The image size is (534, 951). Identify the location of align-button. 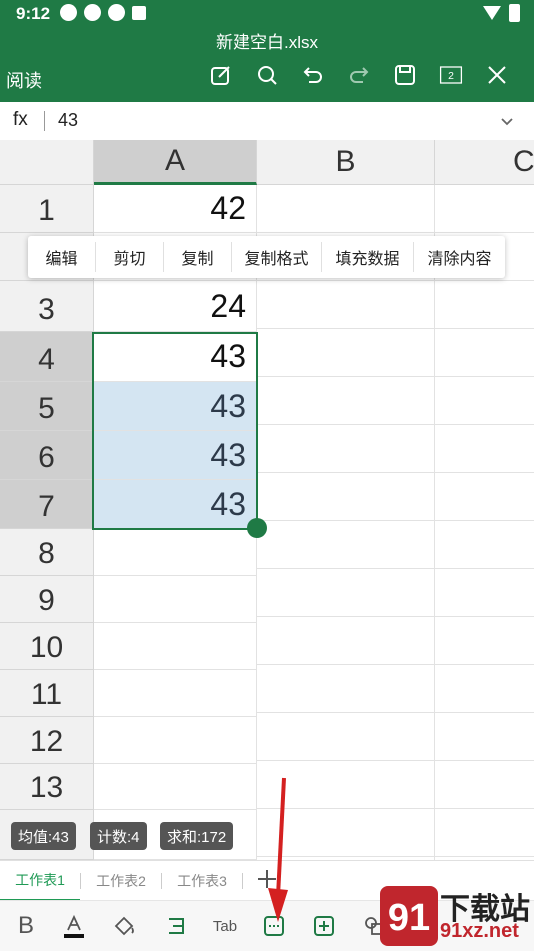
(176, 926).